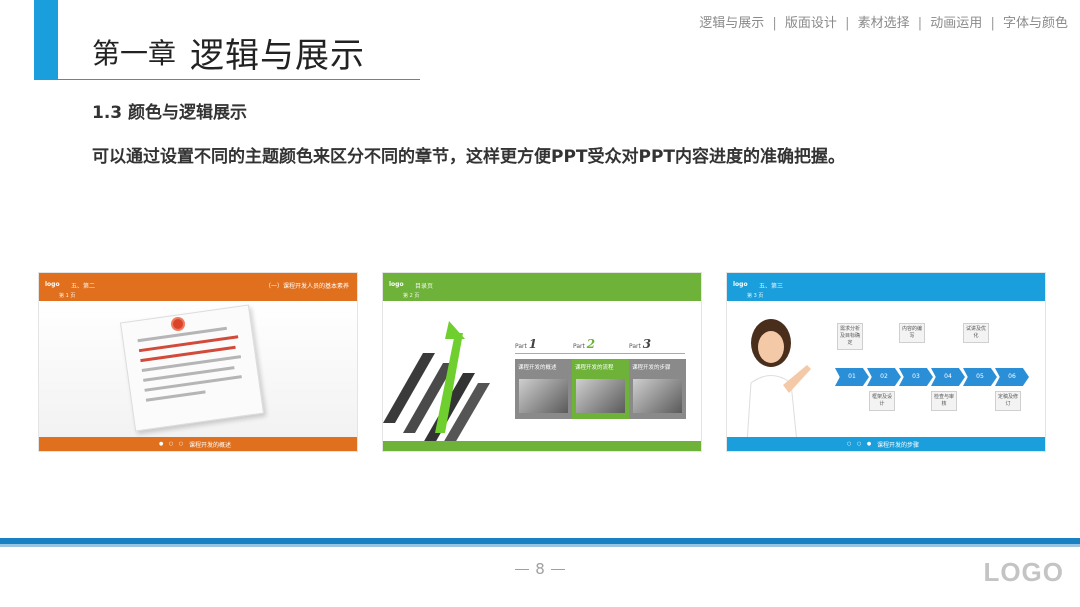 The height and width of the screenshot is (607, 1080). I want to click on thumb-footer-caption: 课程开发的概述, so click(210, 445).